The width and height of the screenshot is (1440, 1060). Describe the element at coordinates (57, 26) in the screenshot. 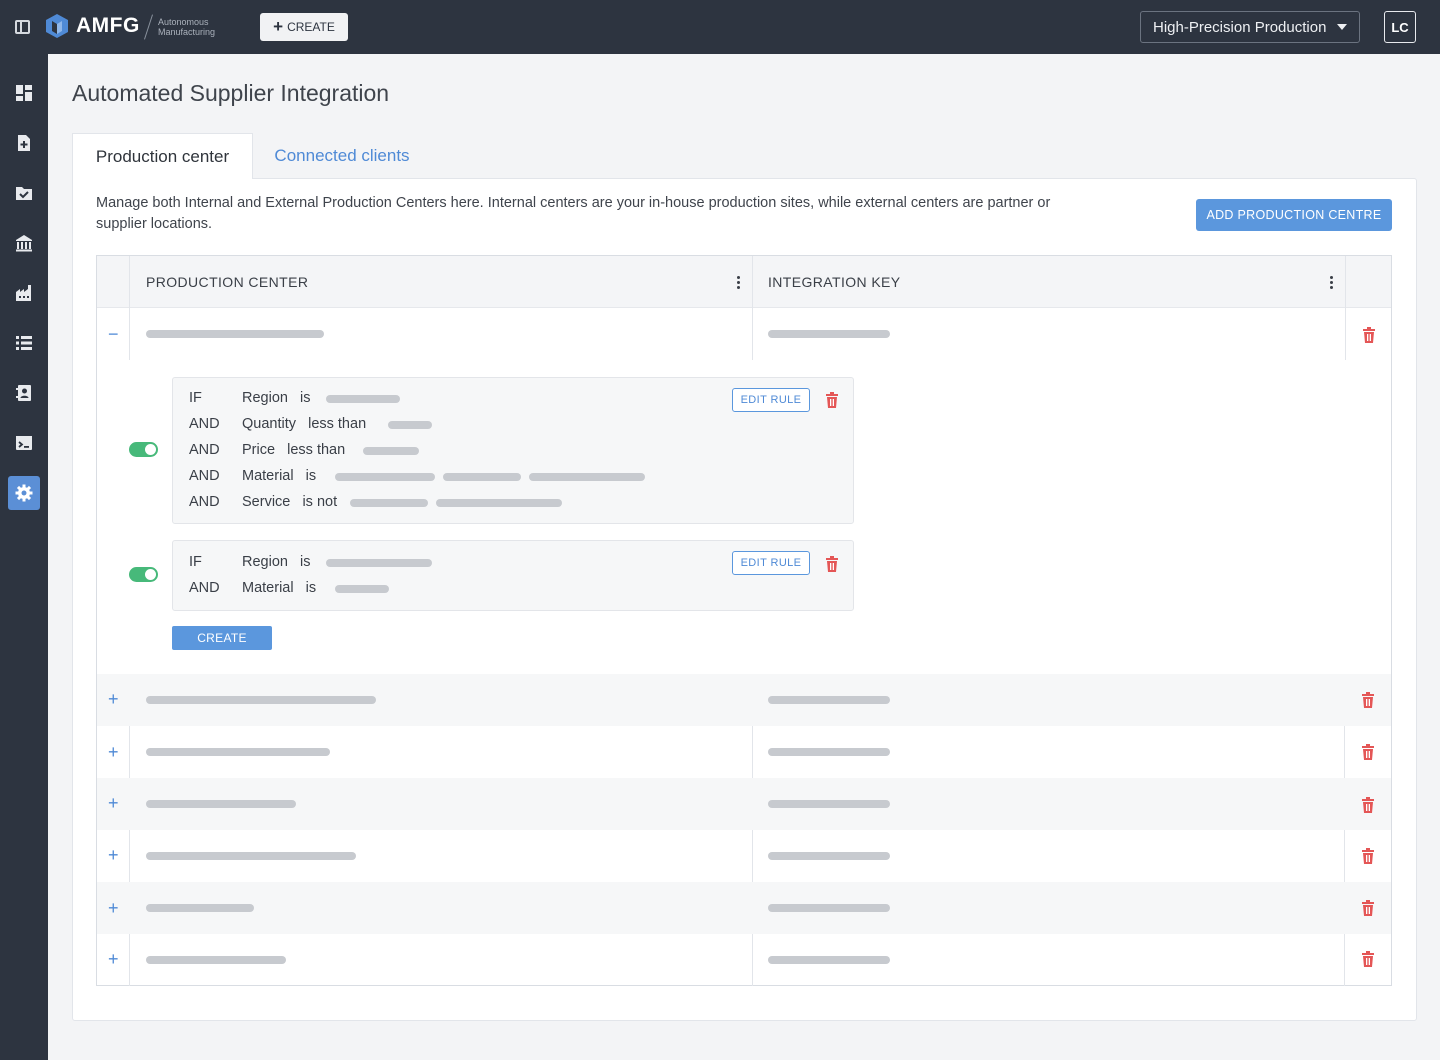

I see `amfg-logo-icon` at that location.